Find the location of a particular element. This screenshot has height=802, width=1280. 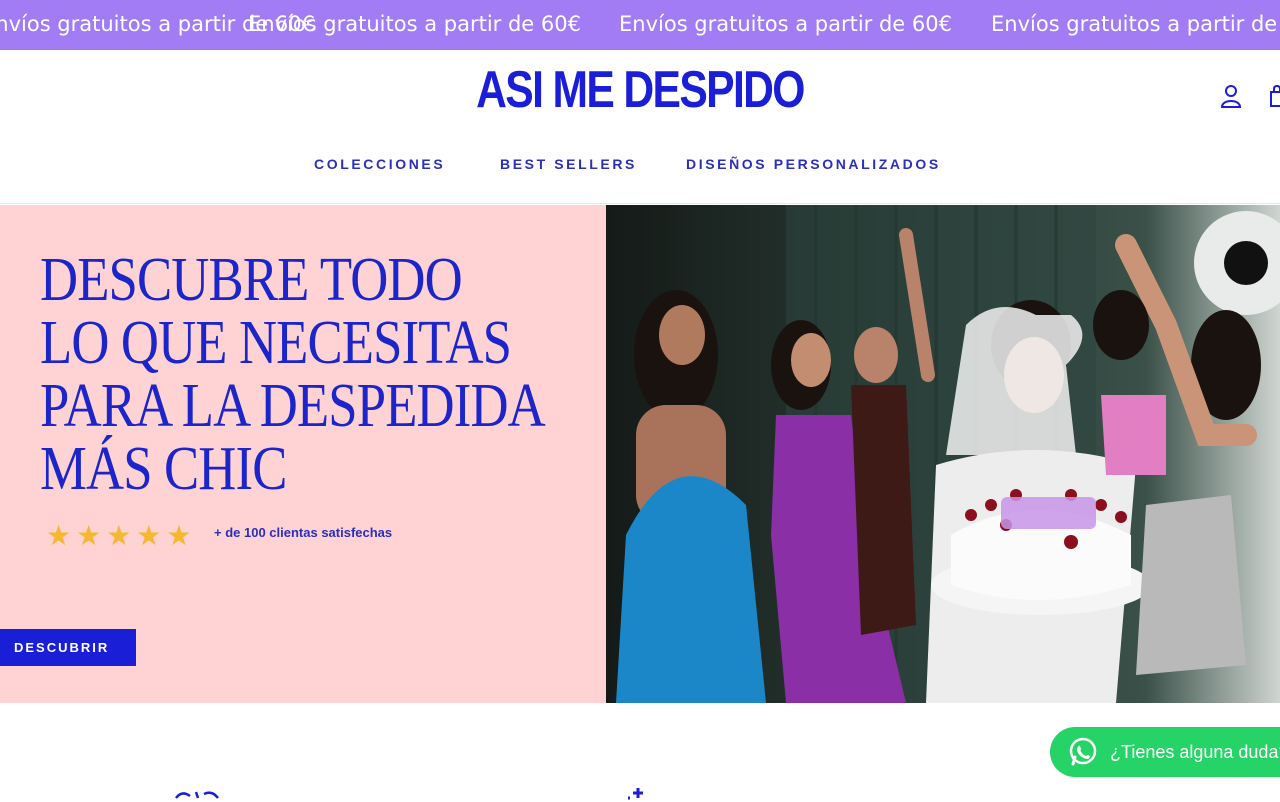

nav-disenos-personalizados: DISEÑOS PERSONALIZADOS is located at coordinates (813, 164).